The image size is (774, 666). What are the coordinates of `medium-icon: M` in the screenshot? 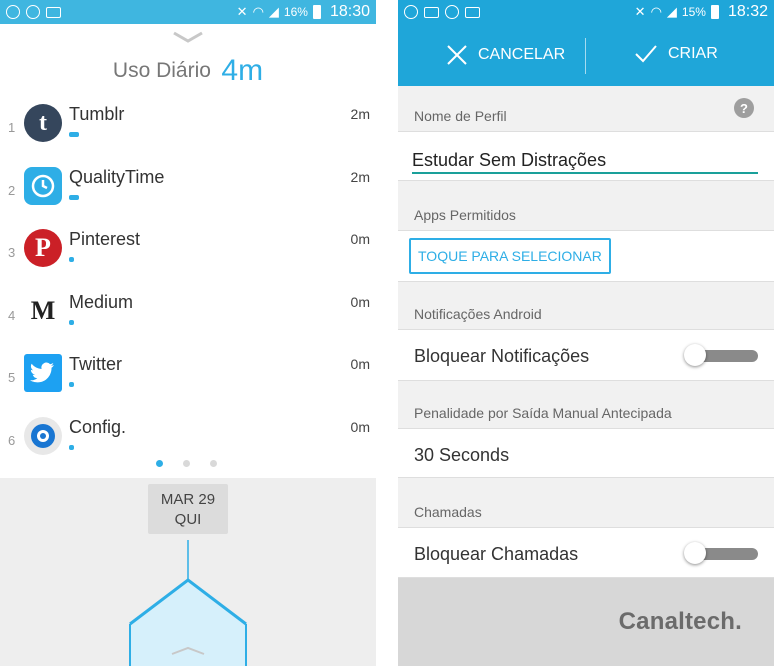 It's located at (43, 311).